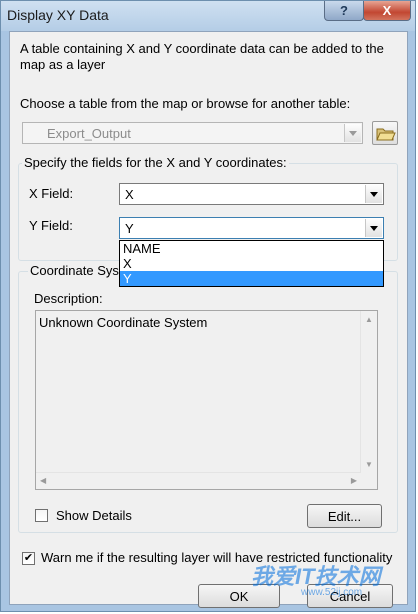 Image resolution: width=418 pixels, height=614 pixels. What do you see at coordinates (51, 193) in the screenshot?
I see `x-field-label: X Field:` at bounding box center [51, 193].